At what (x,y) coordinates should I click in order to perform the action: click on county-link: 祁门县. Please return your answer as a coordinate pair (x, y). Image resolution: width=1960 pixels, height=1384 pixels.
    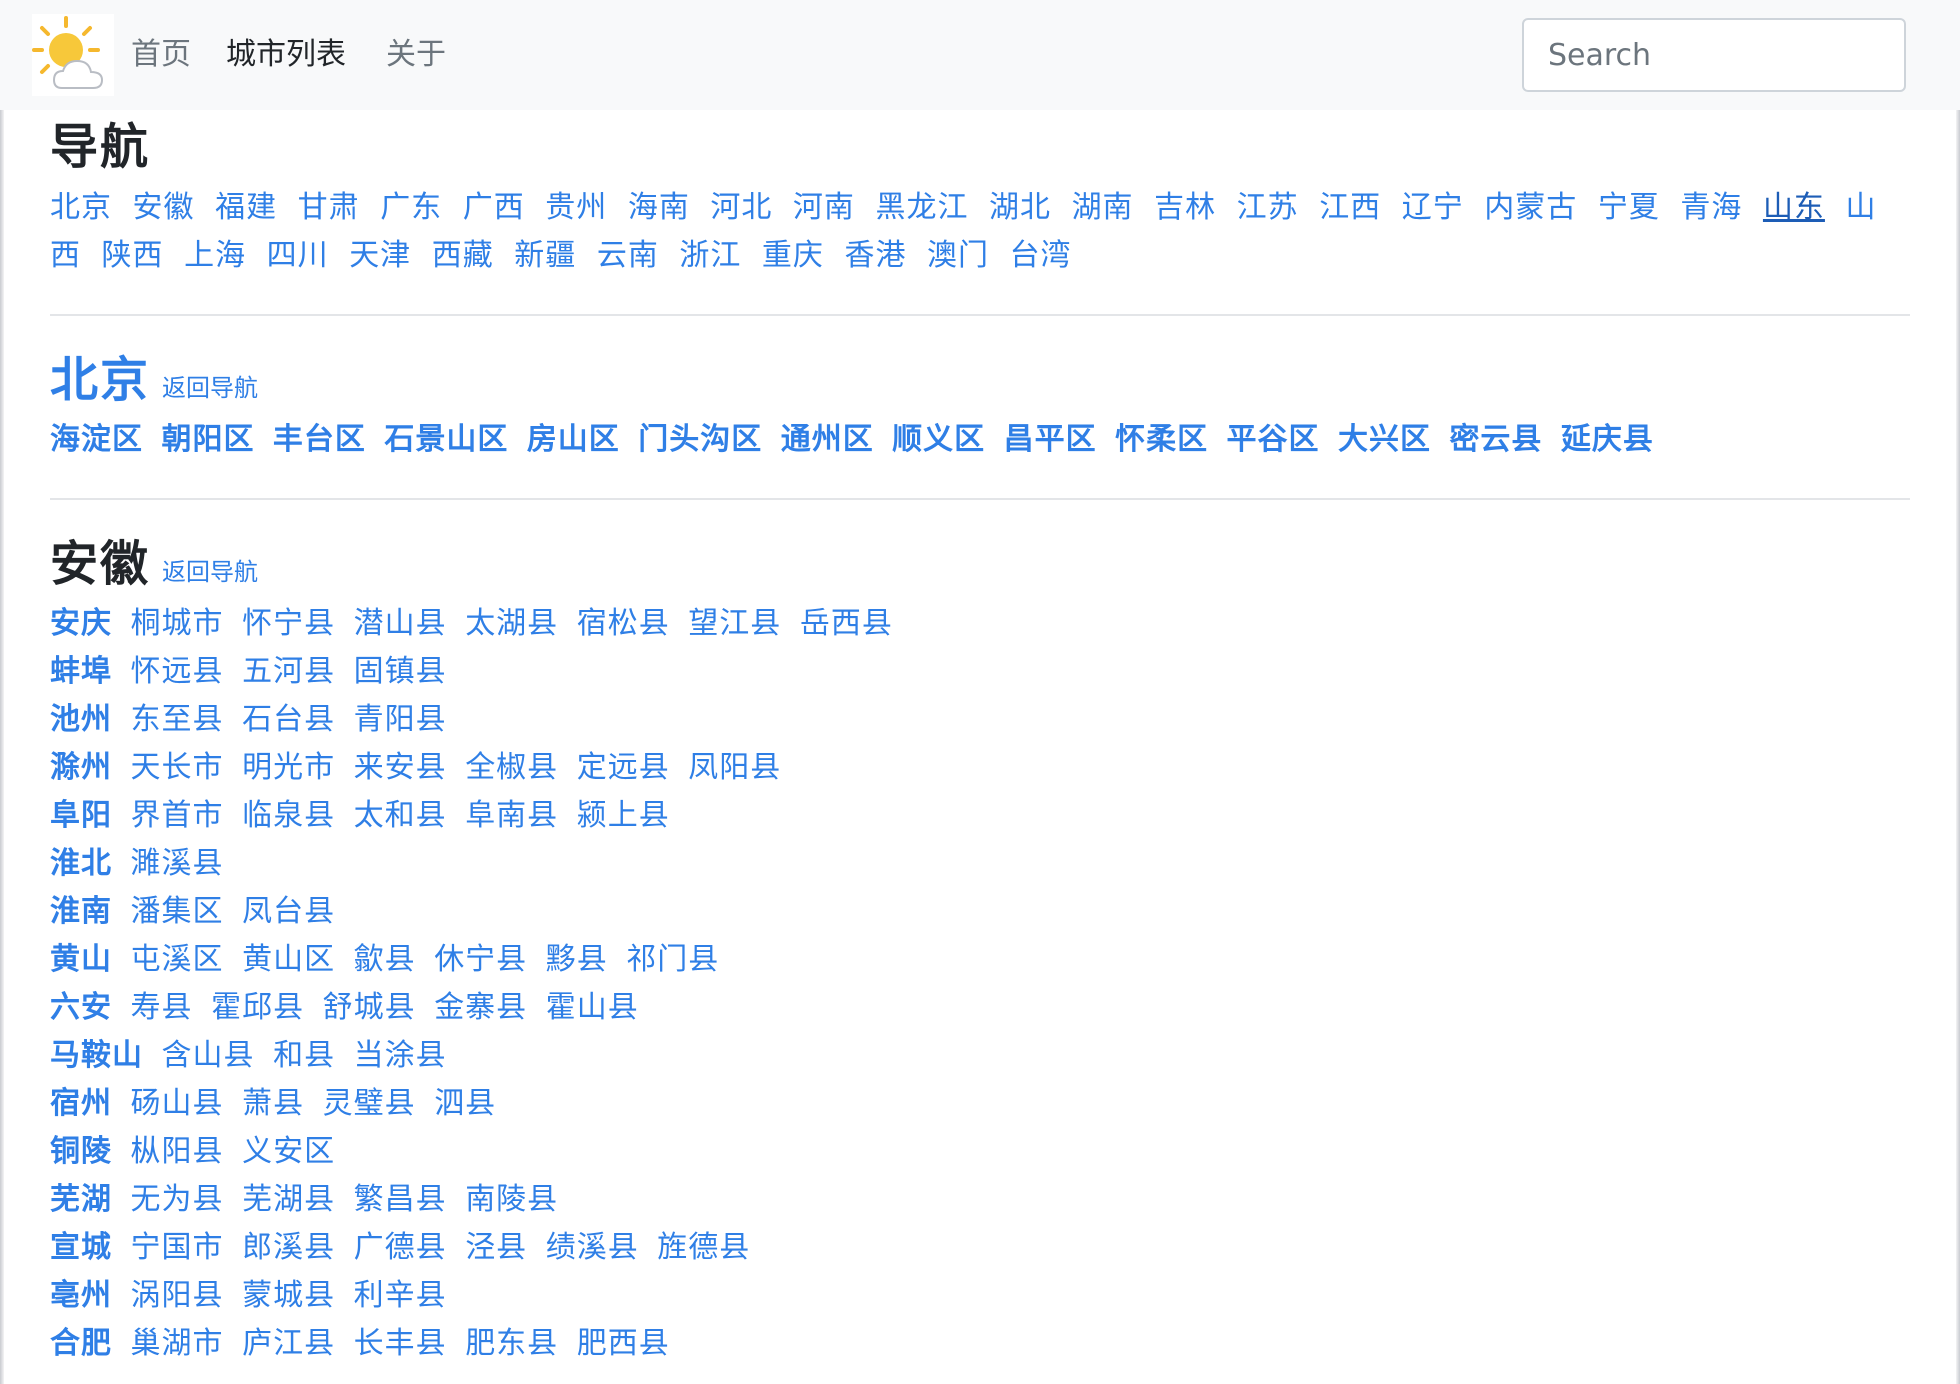
    Looking at the image, I should click on (672, 959).